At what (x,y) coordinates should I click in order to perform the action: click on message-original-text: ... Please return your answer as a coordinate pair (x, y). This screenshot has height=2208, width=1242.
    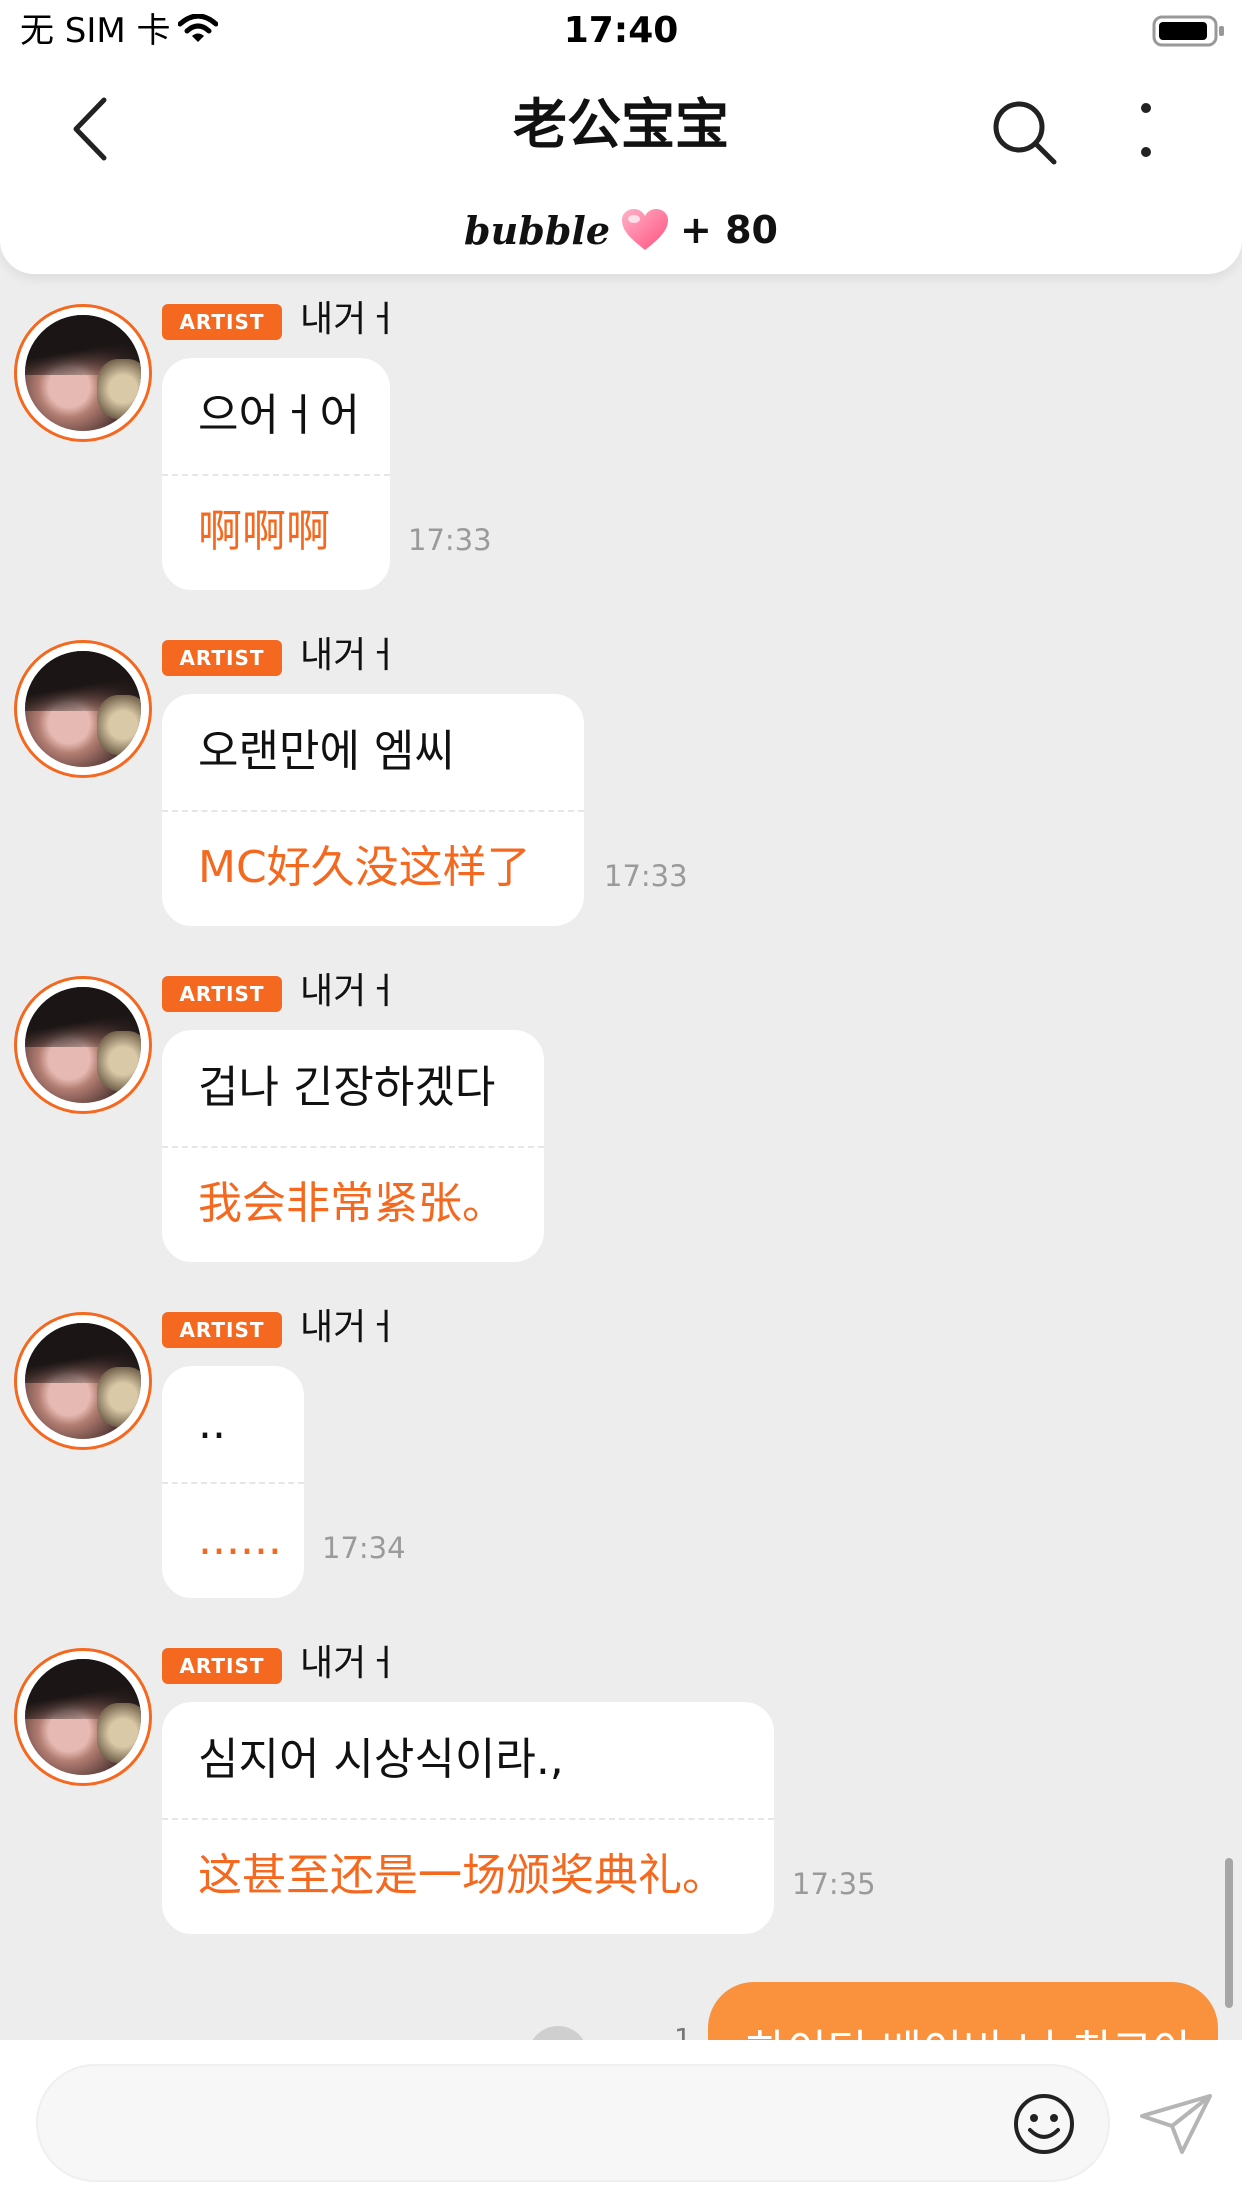
    Looking at the image, I should click on (212, 1423).